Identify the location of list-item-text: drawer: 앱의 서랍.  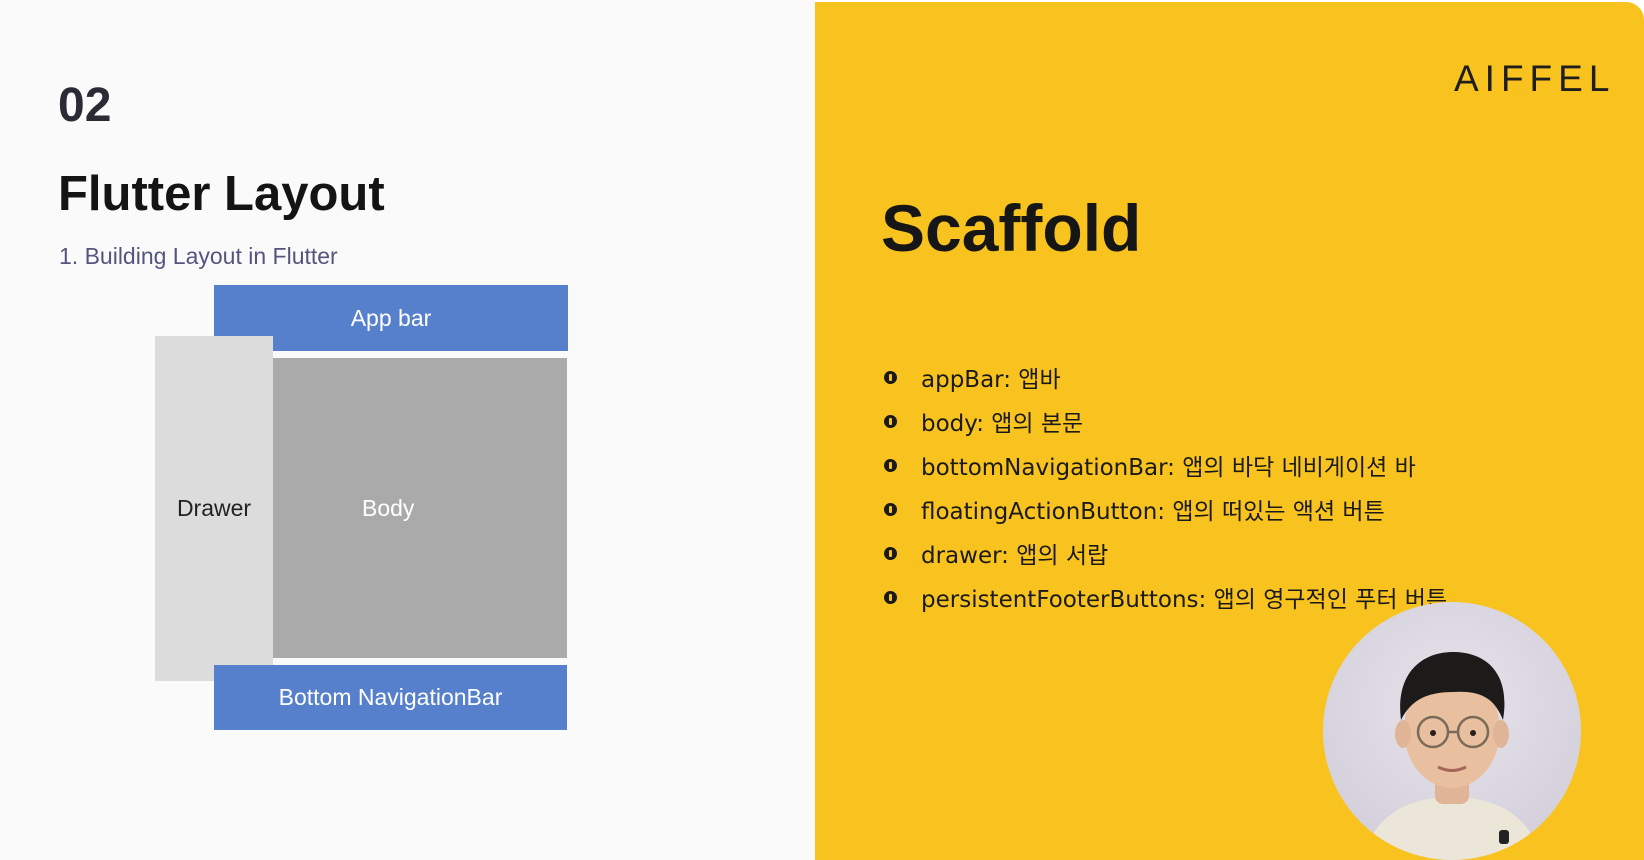
(1015, 556).